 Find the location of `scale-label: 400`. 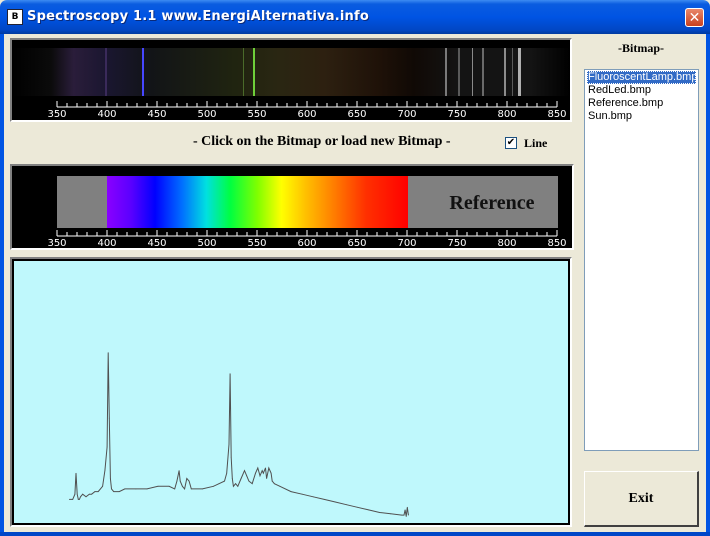

scale-label: 400 is located at coordinates (106, 114).